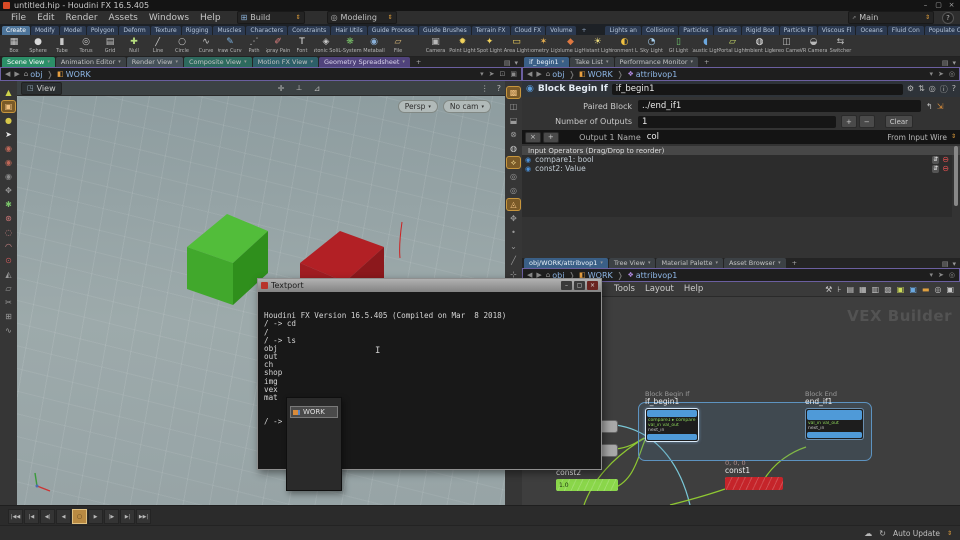  Describe the element at coordinates (905, 30) in the screenshot. I see `shelf-tab: Fluid Con` at that location.